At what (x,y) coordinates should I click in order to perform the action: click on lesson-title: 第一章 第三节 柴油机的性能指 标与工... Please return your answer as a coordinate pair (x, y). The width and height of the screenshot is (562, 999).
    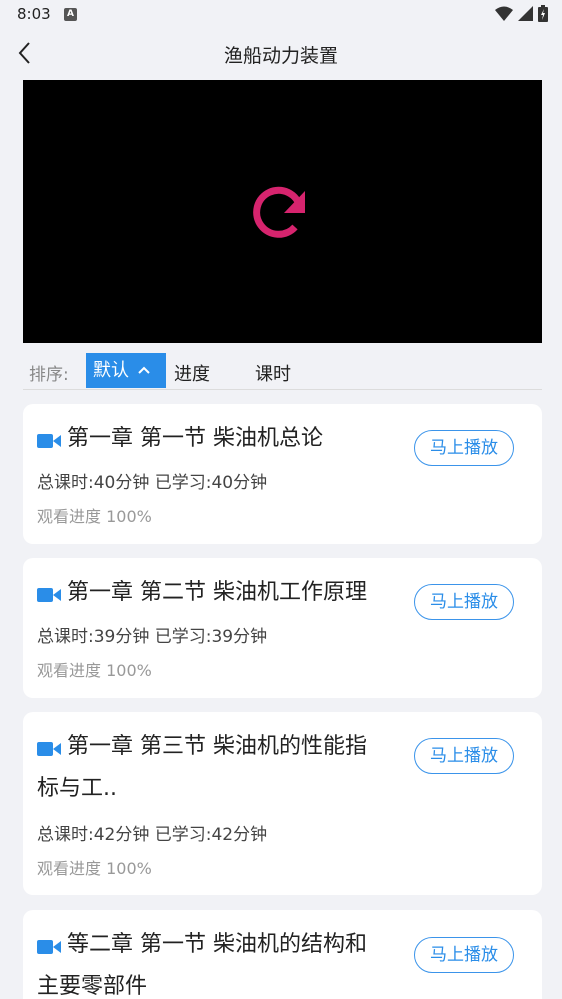
    Looking at the image, I should click on (202, 767).